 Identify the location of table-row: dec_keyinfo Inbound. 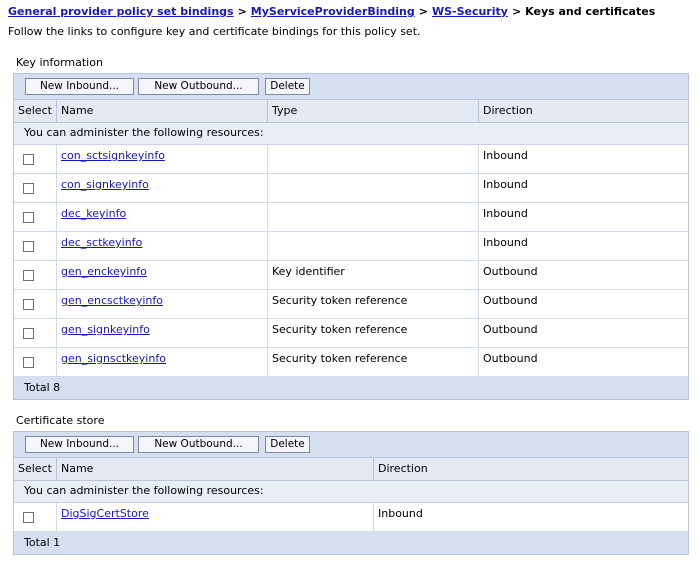
(351, 217).